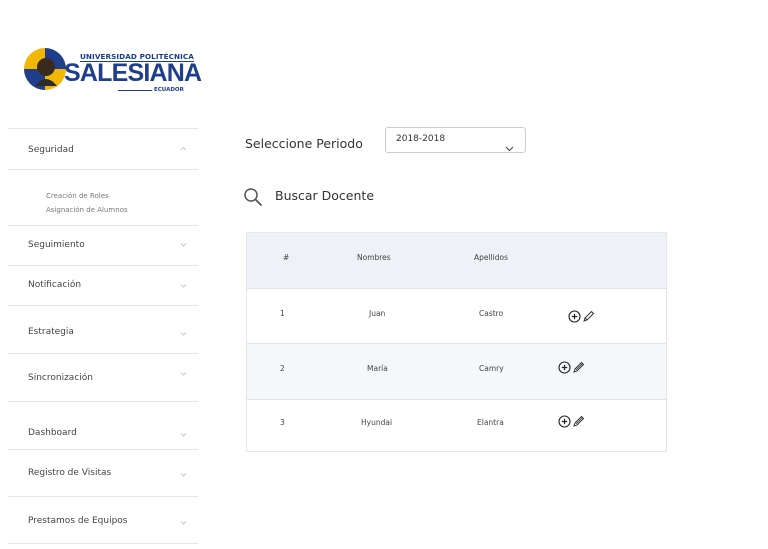  I want to click on sidebar-item-estrategia: Estrategia, so click(103, 330).